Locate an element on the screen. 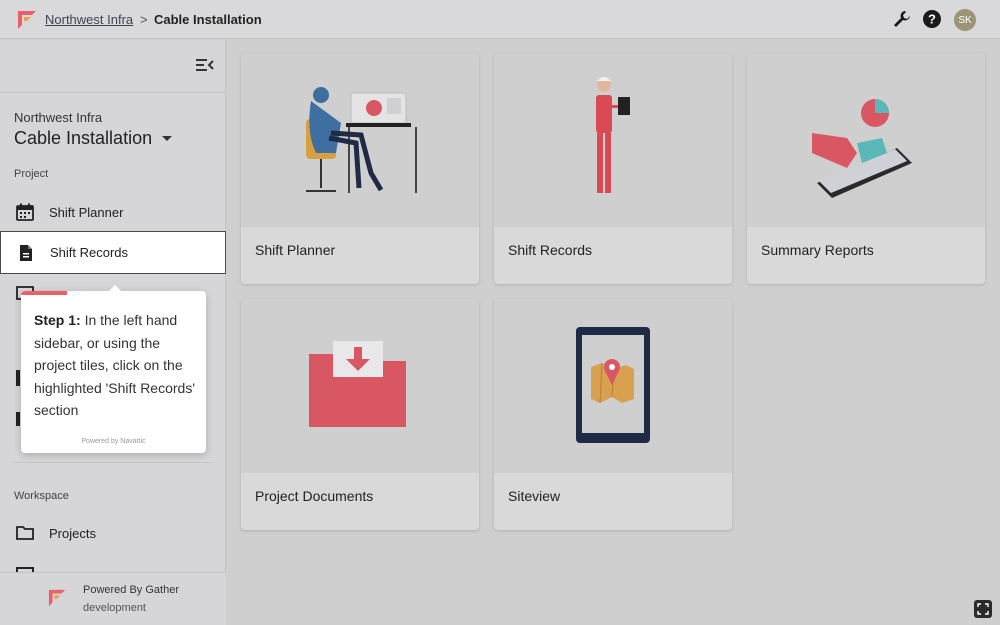 This screenshot has width=1000, height=625. sidebar-item-label: Shift Planner is located at coordinates (86, 212).